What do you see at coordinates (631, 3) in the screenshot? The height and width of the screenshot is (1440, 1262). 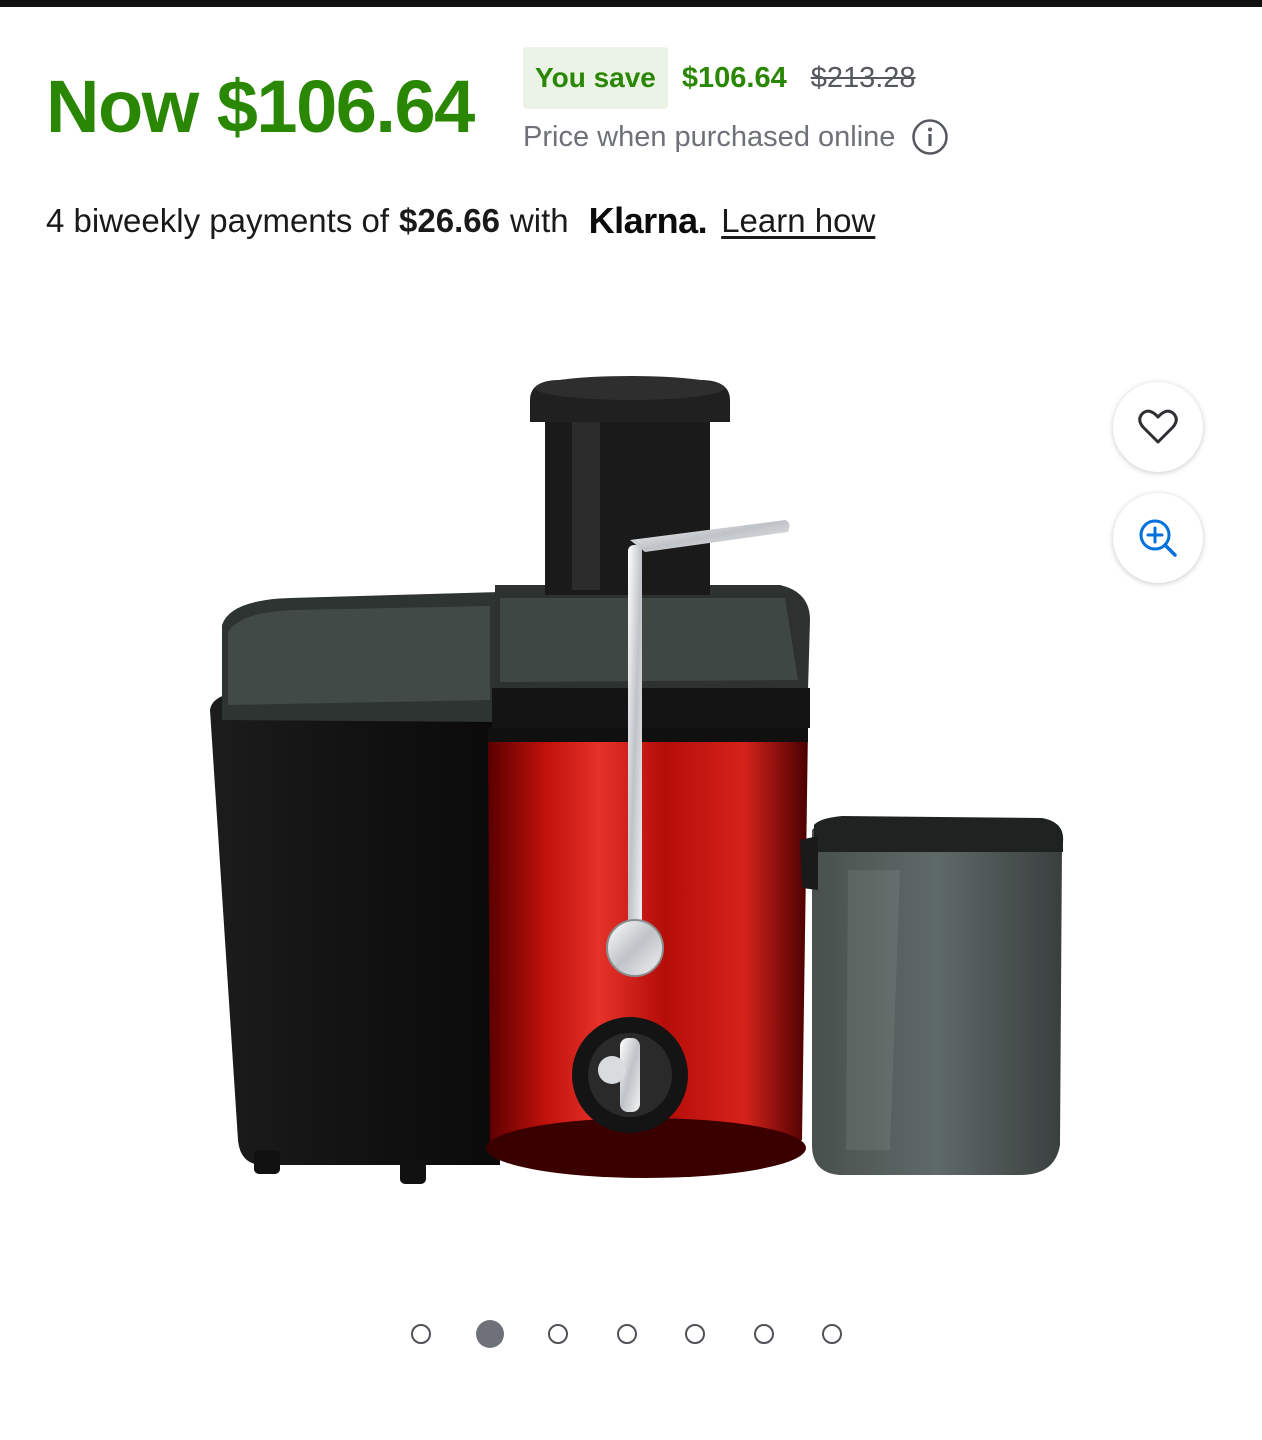 I see `top-divider` at bounding box center [631, 3].